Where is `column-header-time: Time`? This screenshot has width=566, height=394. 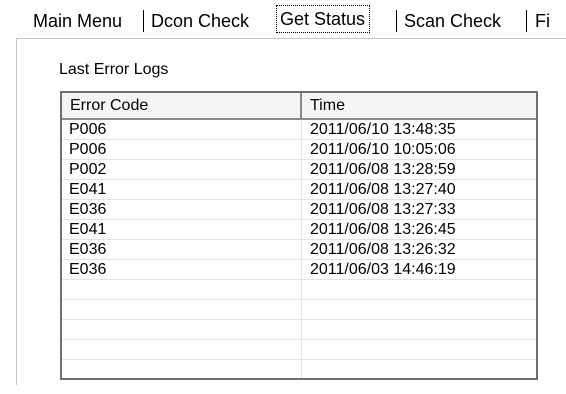
column-header-time: Time is located at coordinates (419, 105).